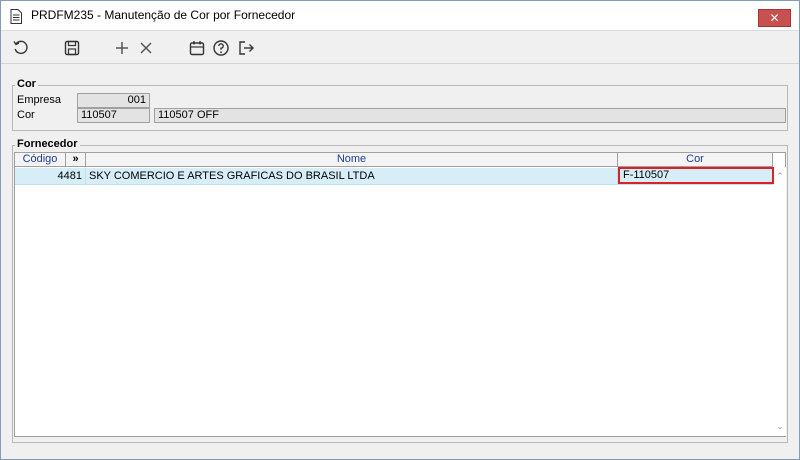 The width and height of the screenshot is (800, 460). I want to click on empresa-label: Empresa, so click(39, 100).